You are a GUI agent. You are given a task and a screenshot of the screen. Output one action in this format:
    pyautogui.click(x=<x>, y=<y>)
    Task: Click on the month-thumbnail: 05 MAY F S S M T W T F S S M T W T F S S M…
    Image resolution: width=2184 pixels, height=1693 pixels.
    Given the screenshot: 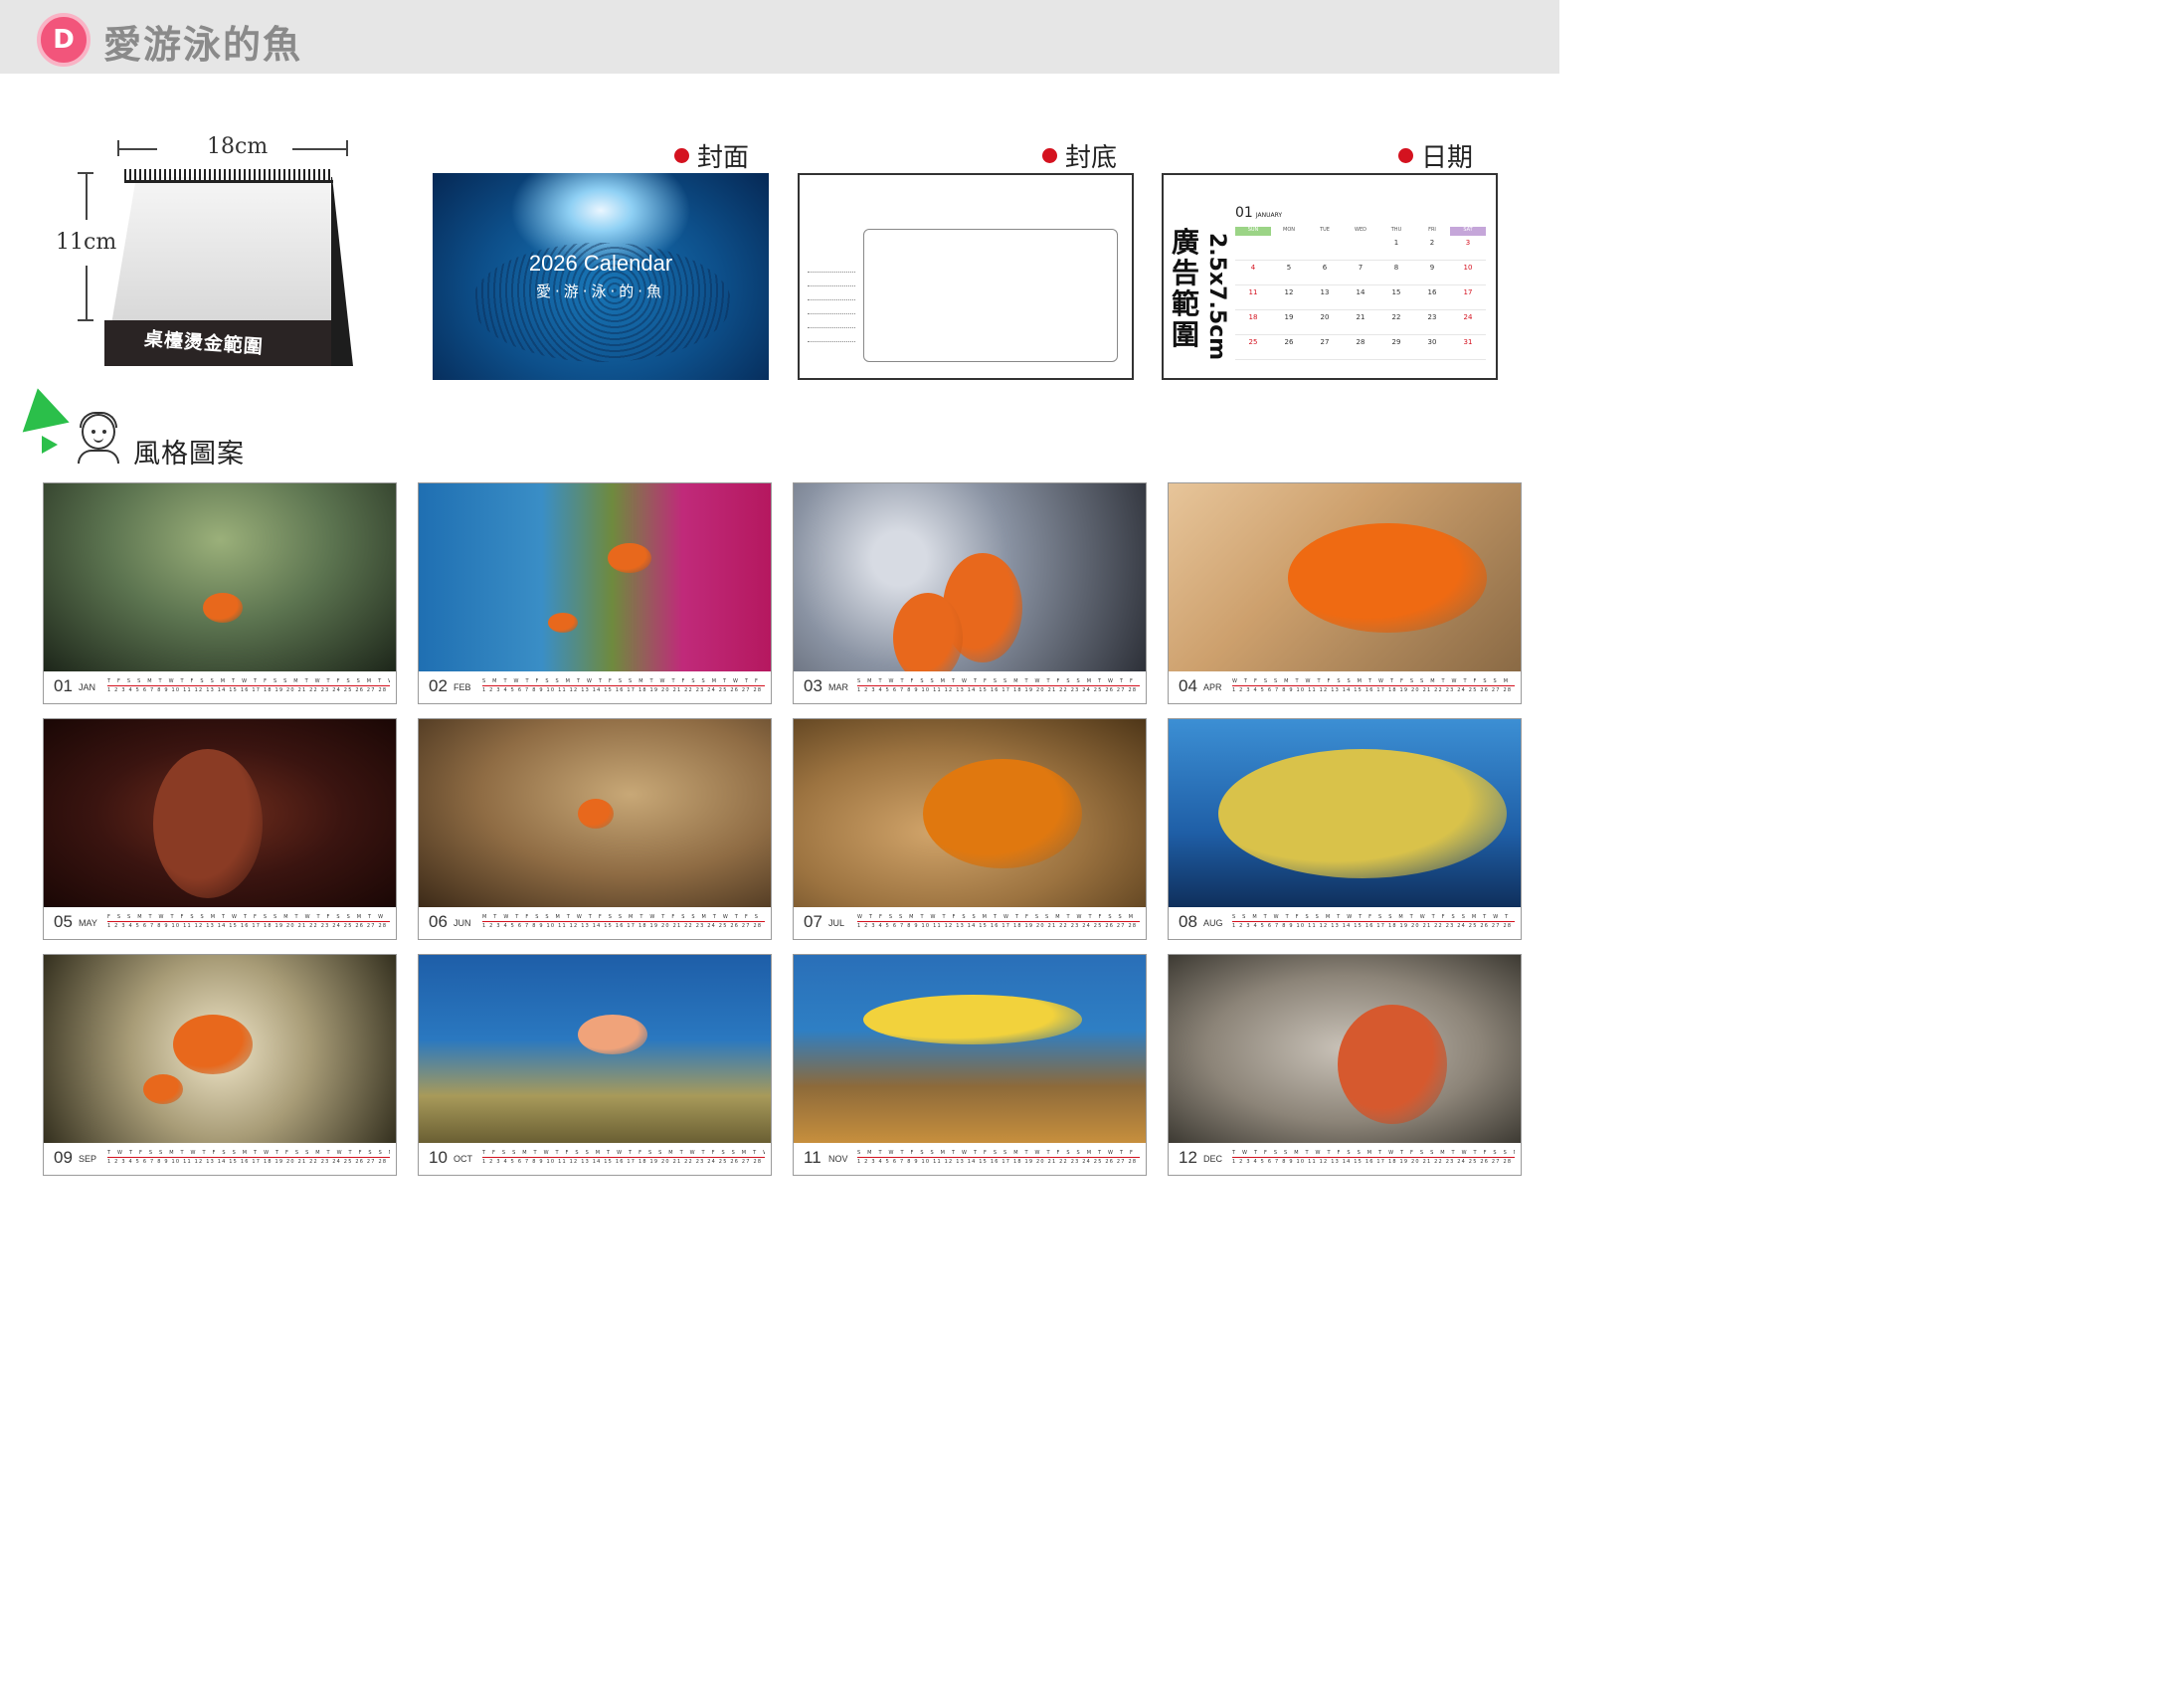 What is the action you would take?
    pyautogui.click(x=220, y=829)
    